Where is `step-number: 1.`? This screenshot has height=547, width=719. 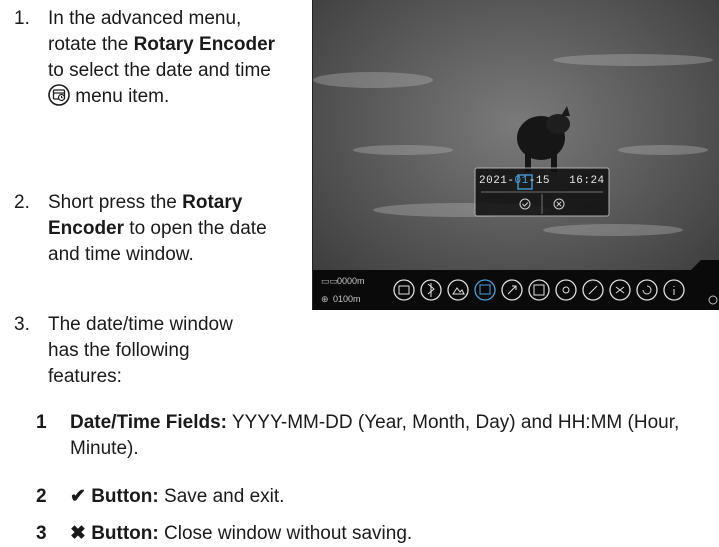
step-number: 1. is located at coordinates (22, 18).